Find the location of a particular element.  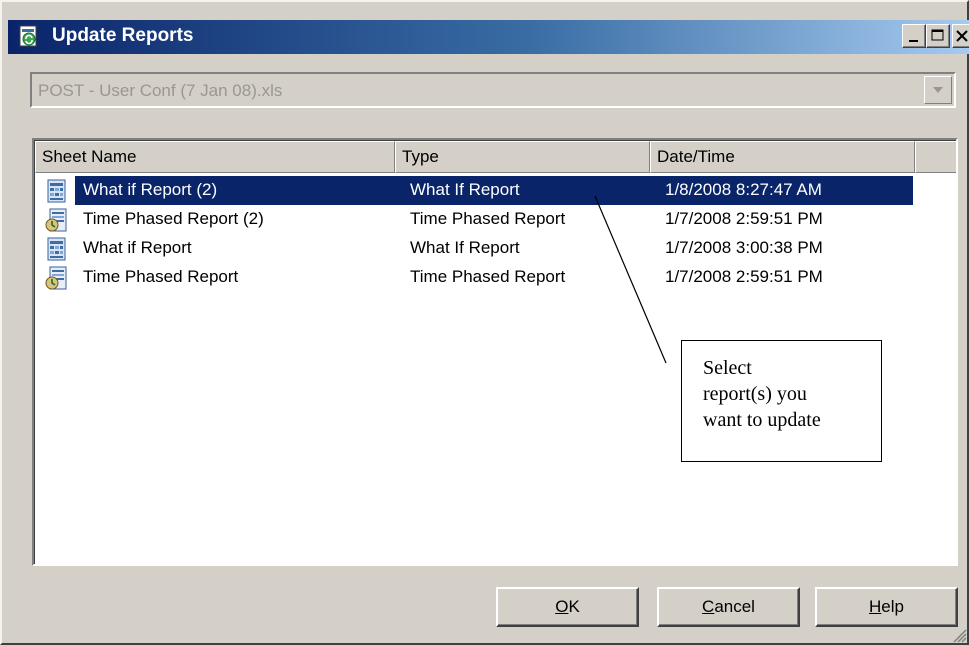

update-reports-app-icon is located at coordinates (28, 36).